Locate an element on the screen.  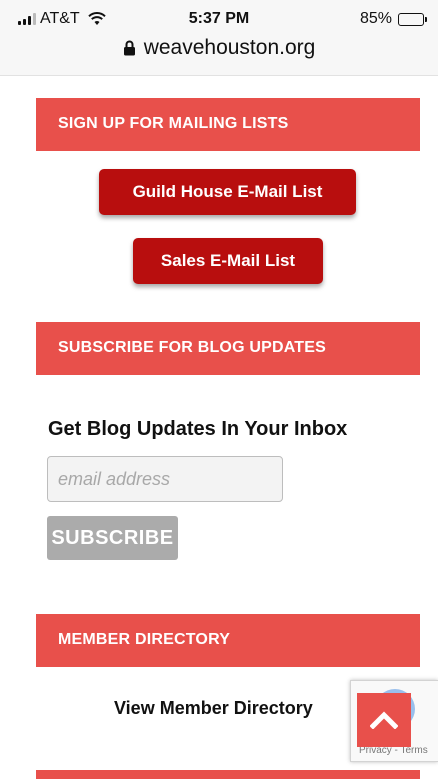
chevron-up-icon is located at coordinates (384, 720).